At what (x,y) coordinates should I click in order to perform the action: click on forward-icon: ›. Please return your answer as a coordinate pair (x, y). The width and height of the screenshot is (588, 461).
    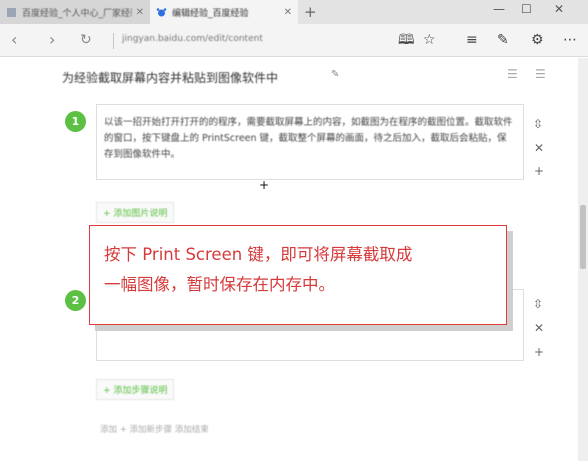
    Looking at the image, I should click on (52, 40).